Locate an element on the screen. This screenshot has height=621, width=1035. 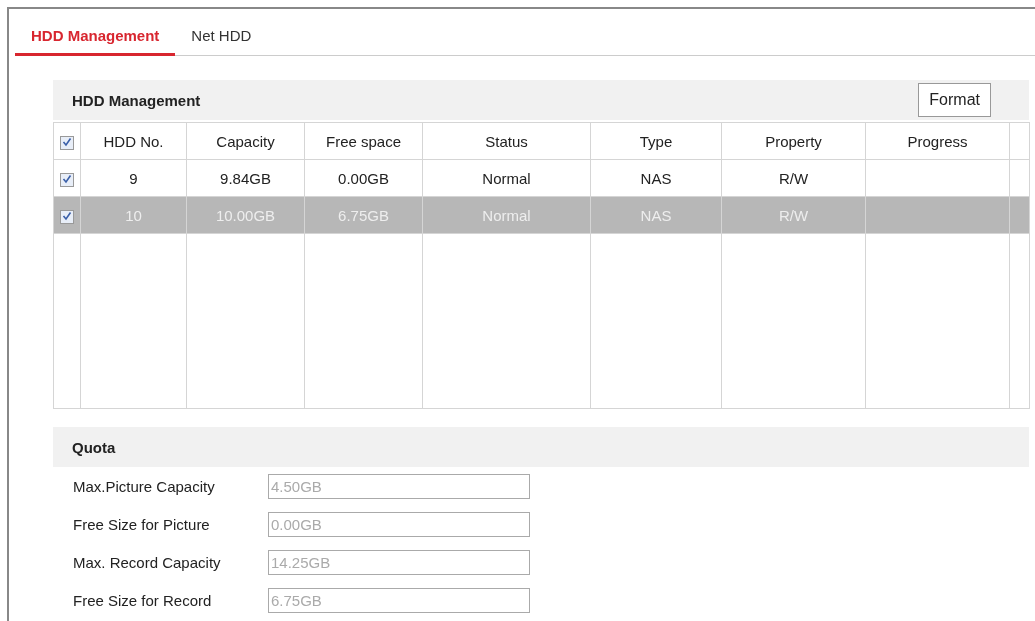
field-label: Free Size for Record is located at coordinates (143, 600).